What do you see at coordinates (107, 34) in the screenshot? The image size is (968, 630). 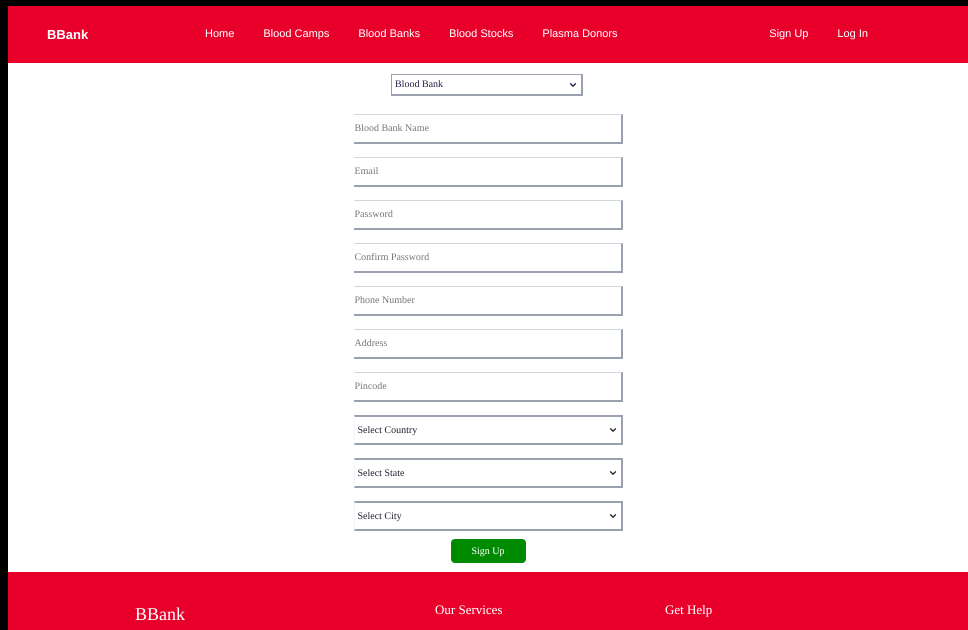 I see `brand-logo: BBank` at bounding box center [107, 34].